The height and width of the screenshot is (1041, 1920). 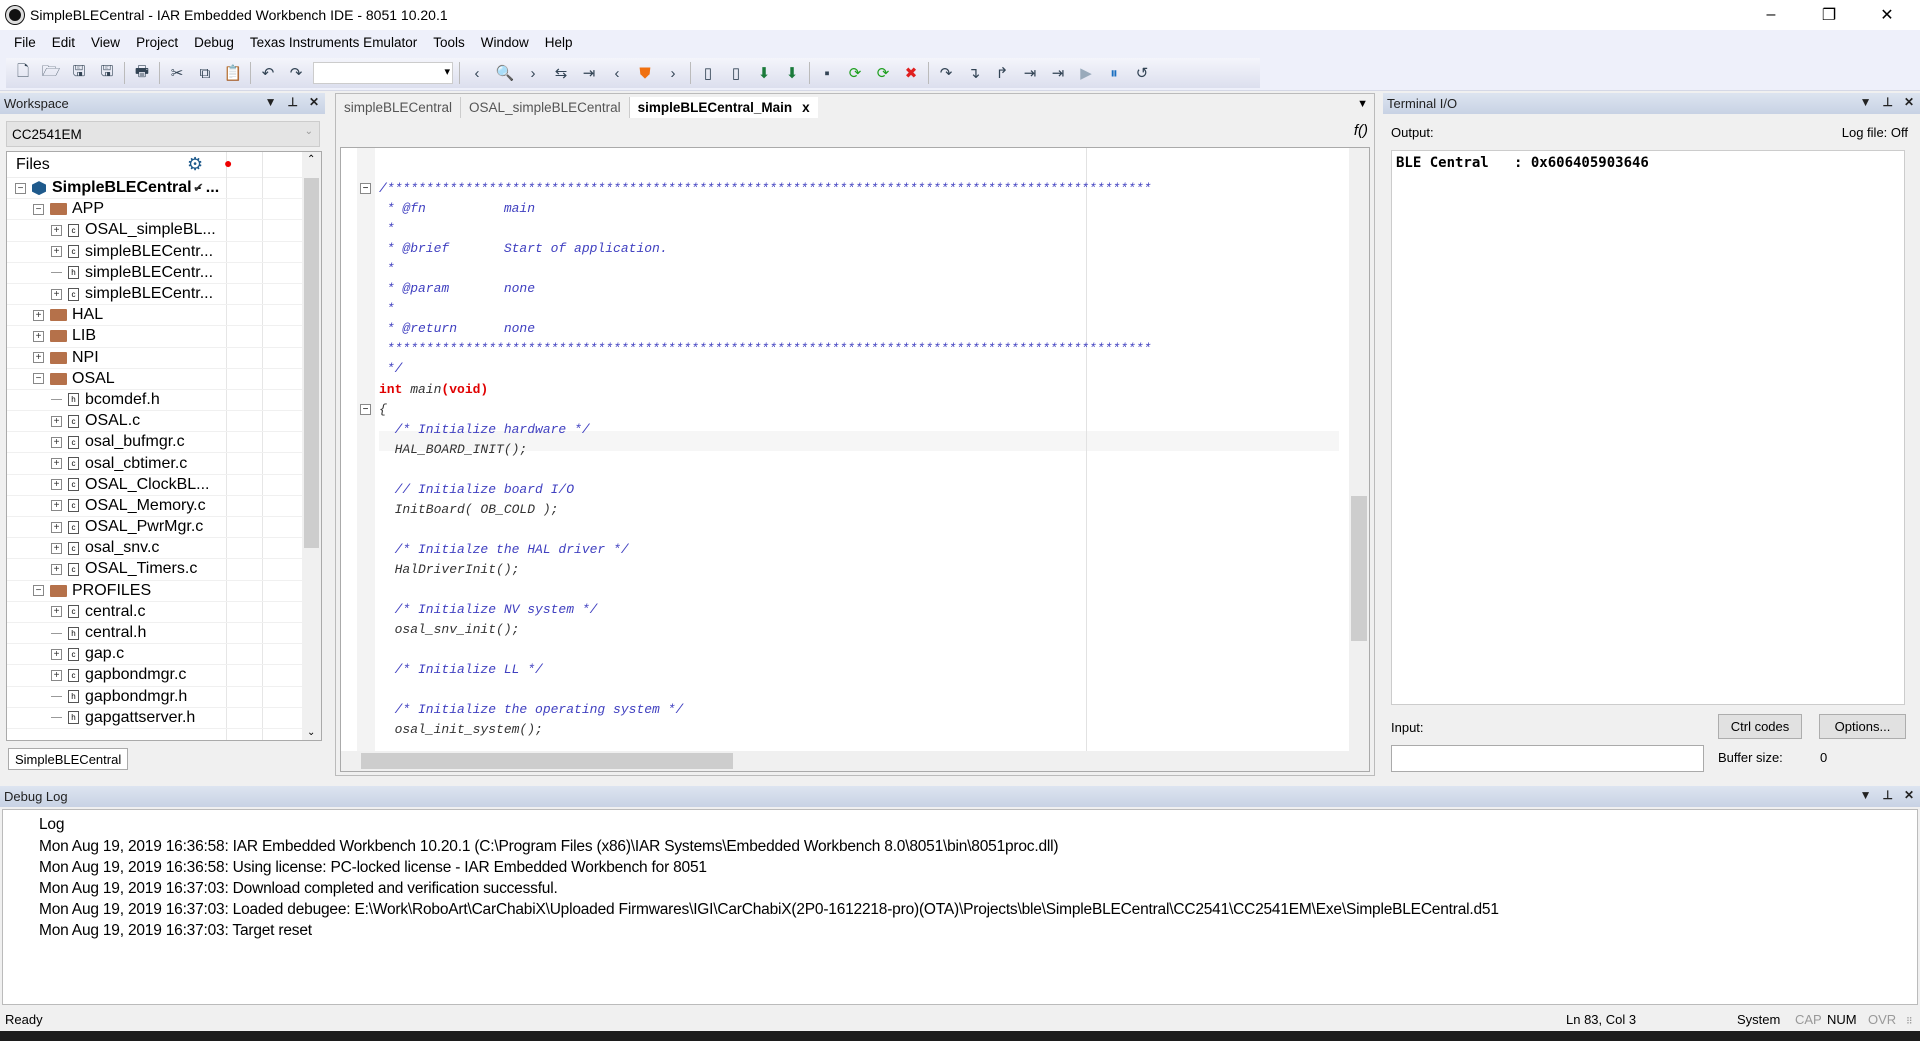 What do you see at coordinates (764, 73) in the screenshot?
I see `download-debug-icon: ⬇` at bounding box center [764, 73].